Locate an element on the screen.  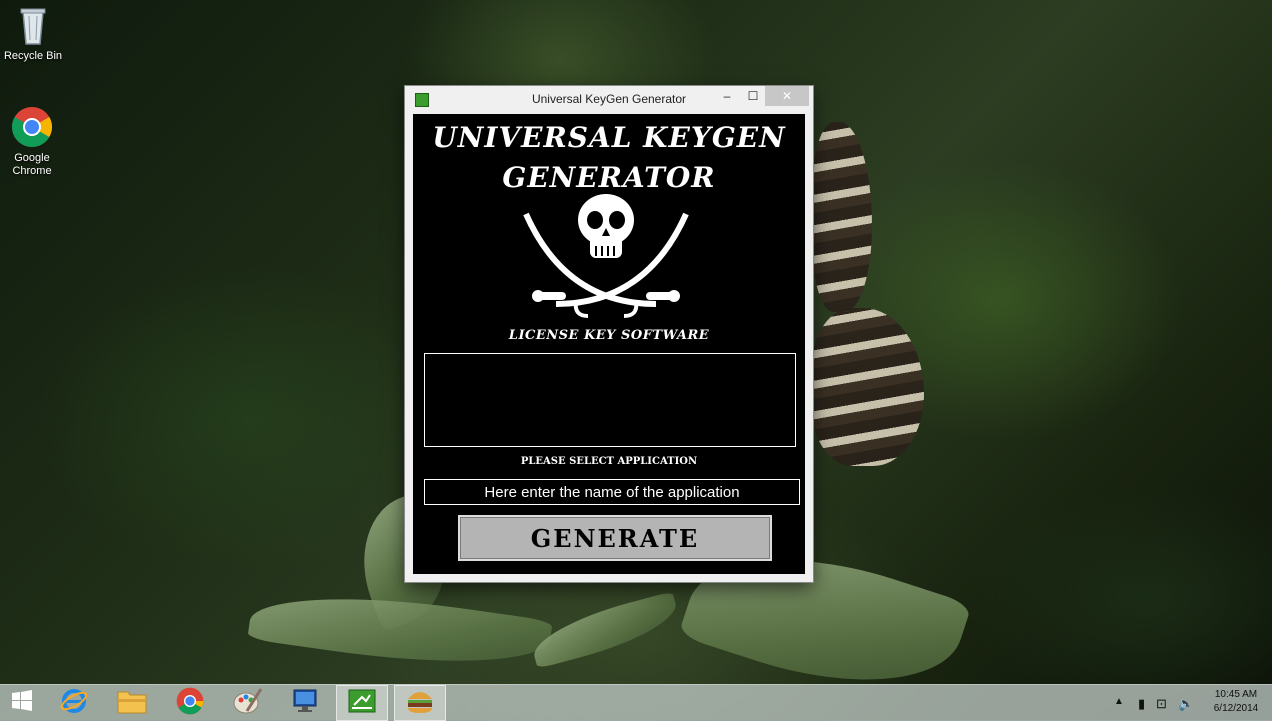
taskbar-clock: 10:45 AM 6/12/2014 is located at coordinates (1236, 702).